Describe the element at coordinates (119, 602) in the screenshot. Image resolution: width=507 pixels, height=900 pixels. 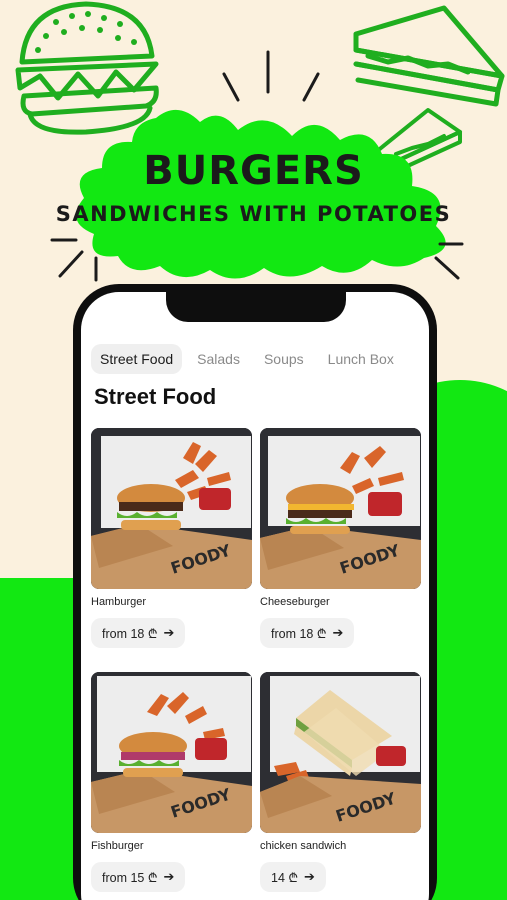
I see `product-name: Hamburger` at that location.